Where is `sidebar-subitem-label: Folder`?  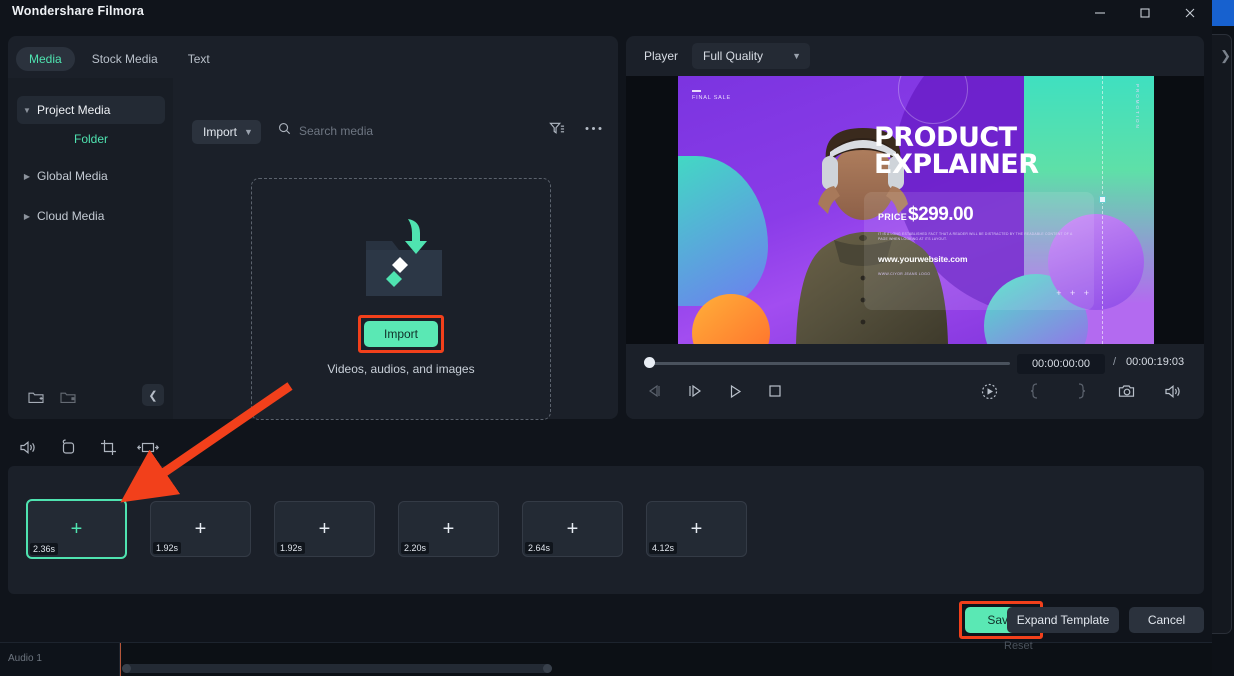
sidebar-subitem-label: Folder is located at coordinates (90, 139).